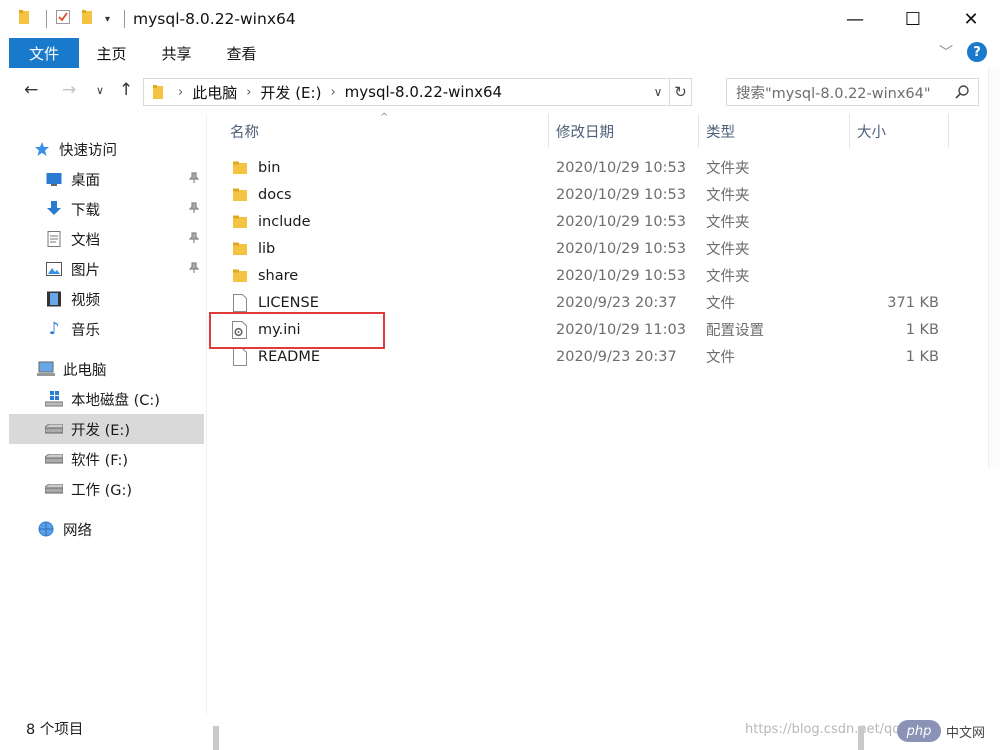  I want to click on file-row: lib 2020/10/29 10:53 文件夹, so click(587, 248).